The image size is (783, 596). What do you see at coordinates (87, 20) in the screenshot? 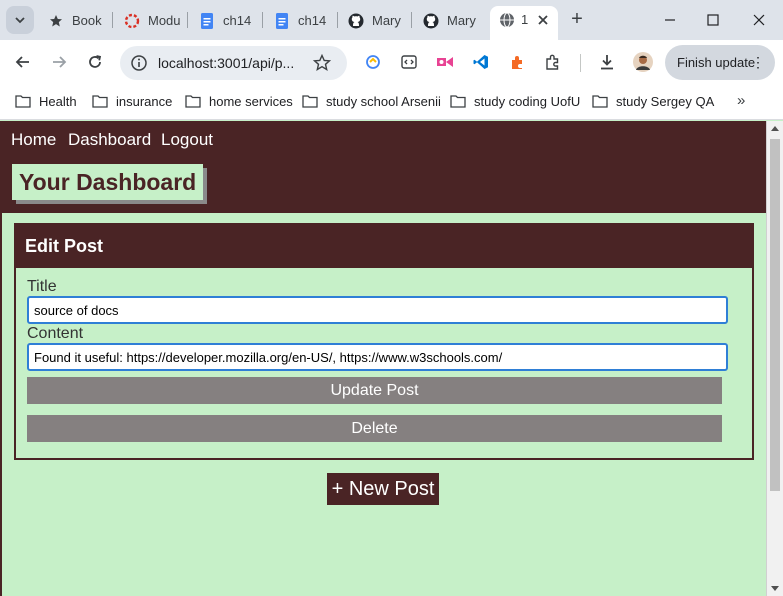
I see `tab-label: Book` at bounding box center [87, 20].